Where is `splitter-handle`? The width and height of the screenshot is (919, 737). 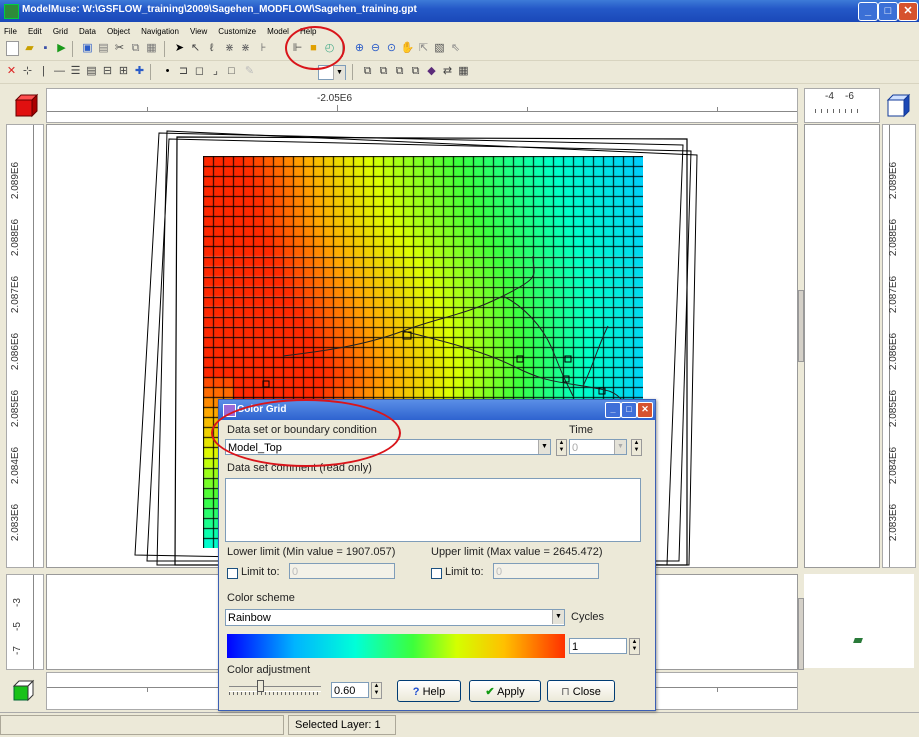
splitter-handle is located at coordinates (801, 326).